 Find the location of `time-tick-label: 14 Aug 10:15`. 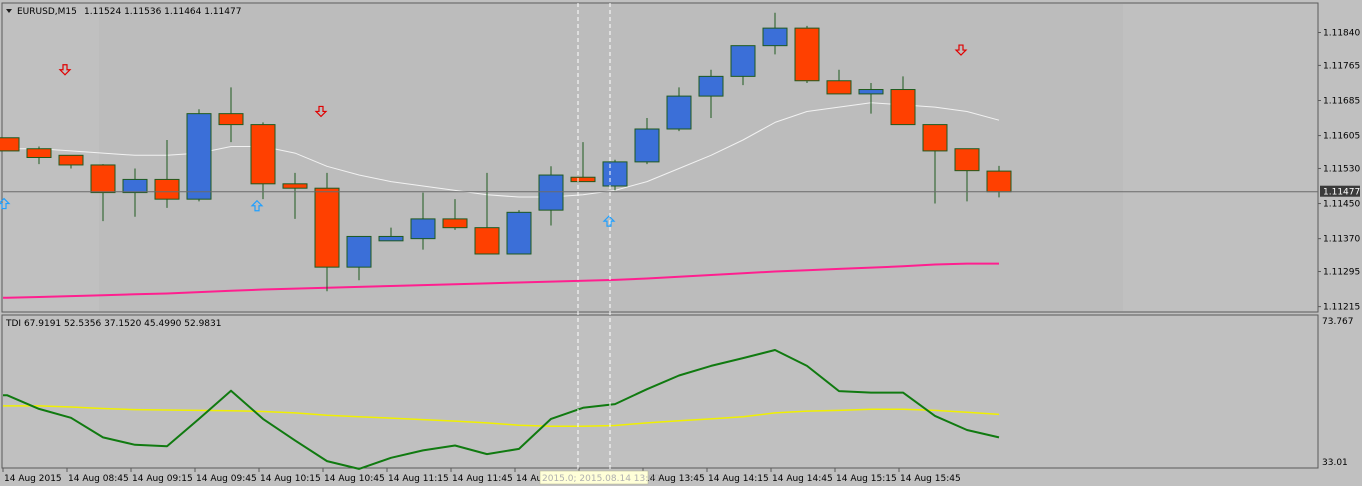

time-tick-label: 14 Aug 10:15 is located at coordinates (290, 479).